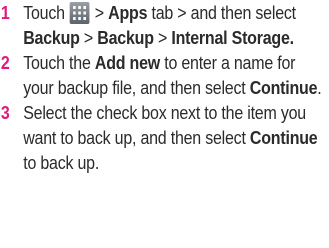 This screenshot has width=329, height=248. Describe the element at coordinates (319, 87) in the screenshot. I see `step-text: .` at that location.